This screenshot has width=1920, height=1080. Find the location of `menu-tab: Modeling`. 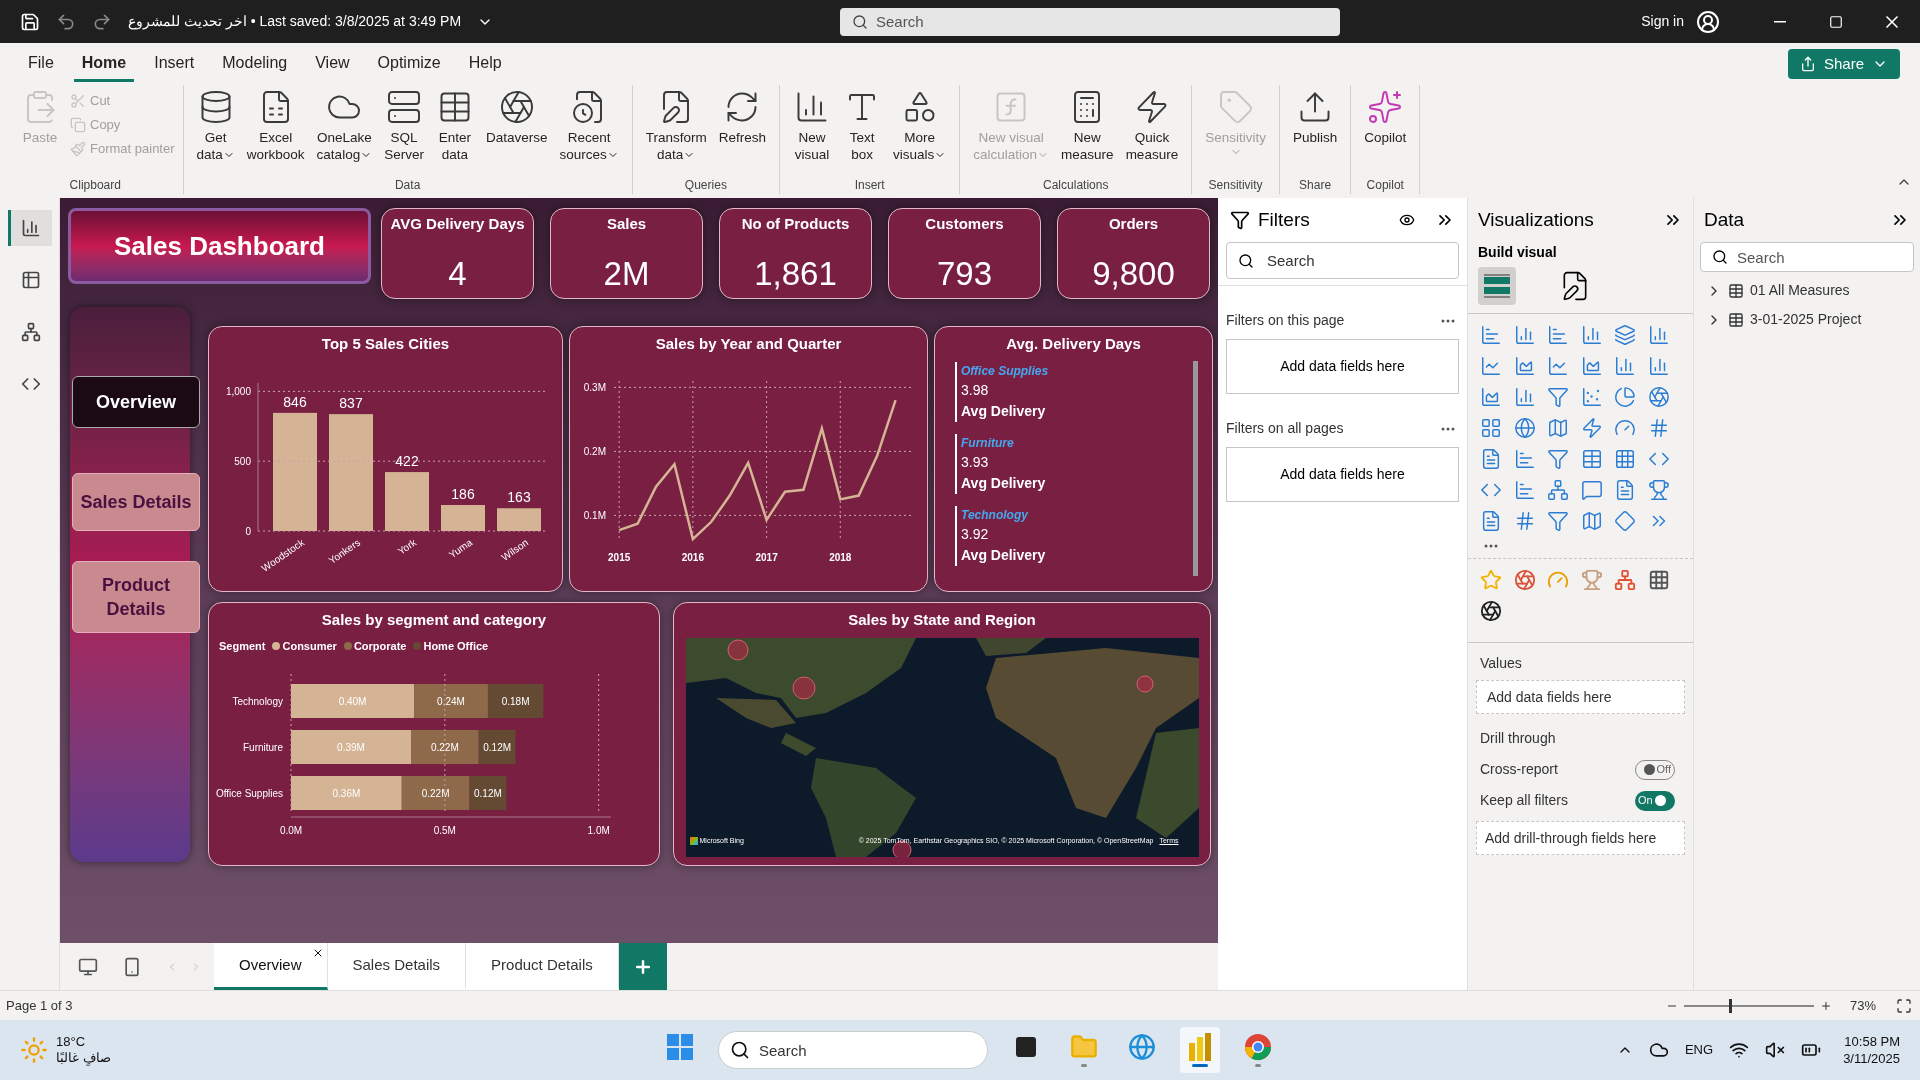

menu-tab: Modeling is located at coordinates (255, 64).